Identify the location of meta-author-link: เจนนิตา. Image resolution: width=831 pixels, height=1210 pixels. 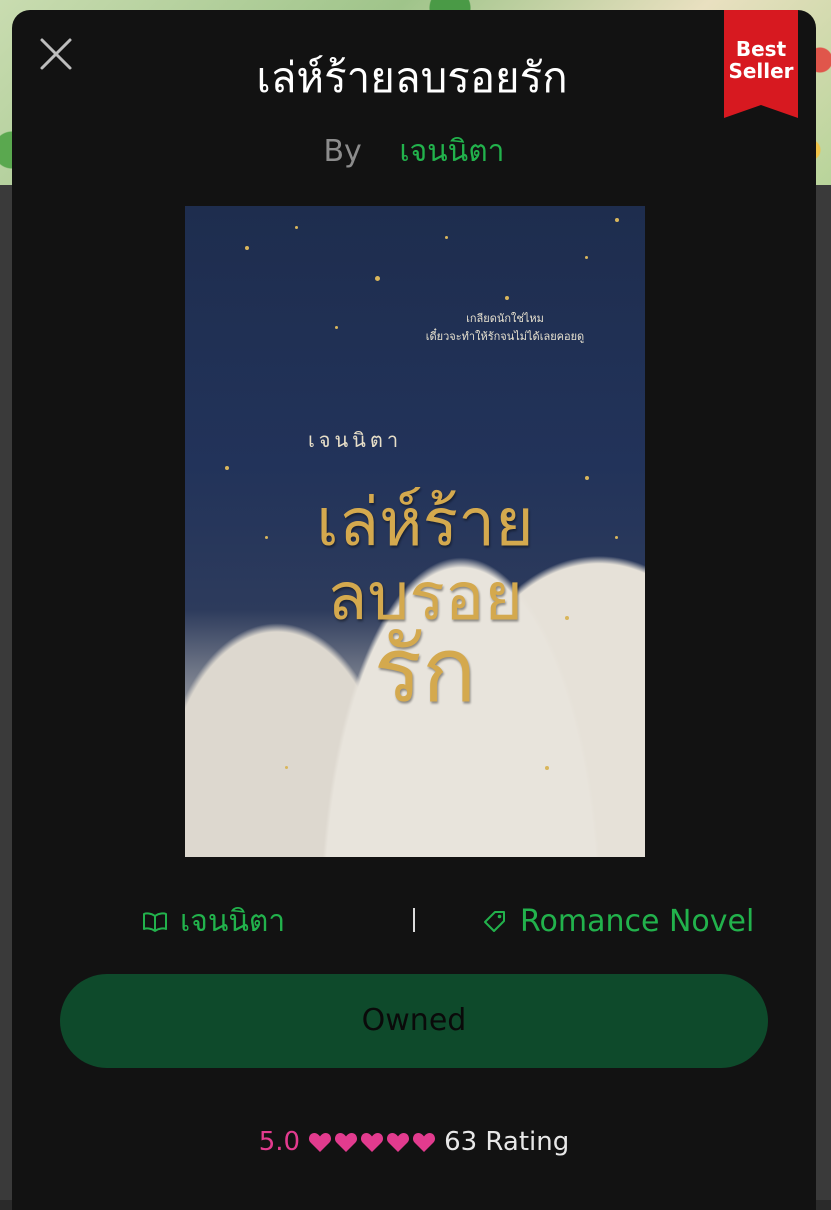
(213, 922).